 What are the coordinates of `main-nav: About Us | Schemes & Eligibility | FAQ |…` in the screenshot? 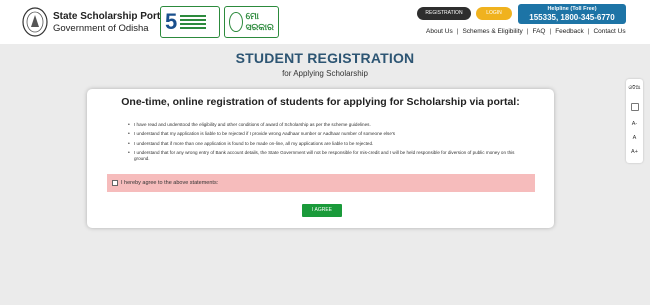 It's located at (526, 31).